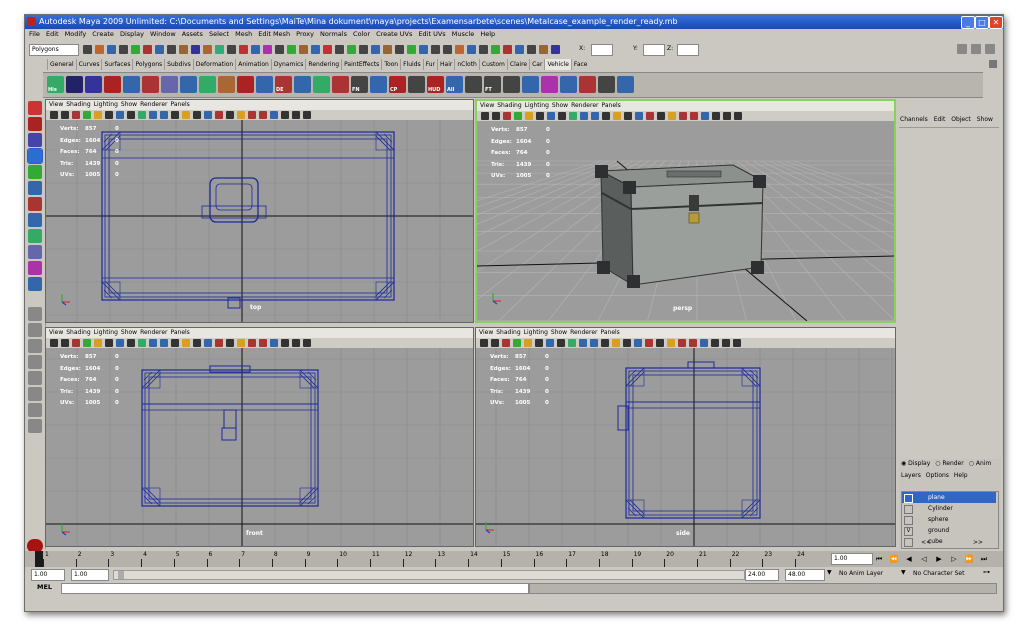 The width and height of the screenshot is (1024, 624). I want to click on show-menu: Show, so click(985, 119).